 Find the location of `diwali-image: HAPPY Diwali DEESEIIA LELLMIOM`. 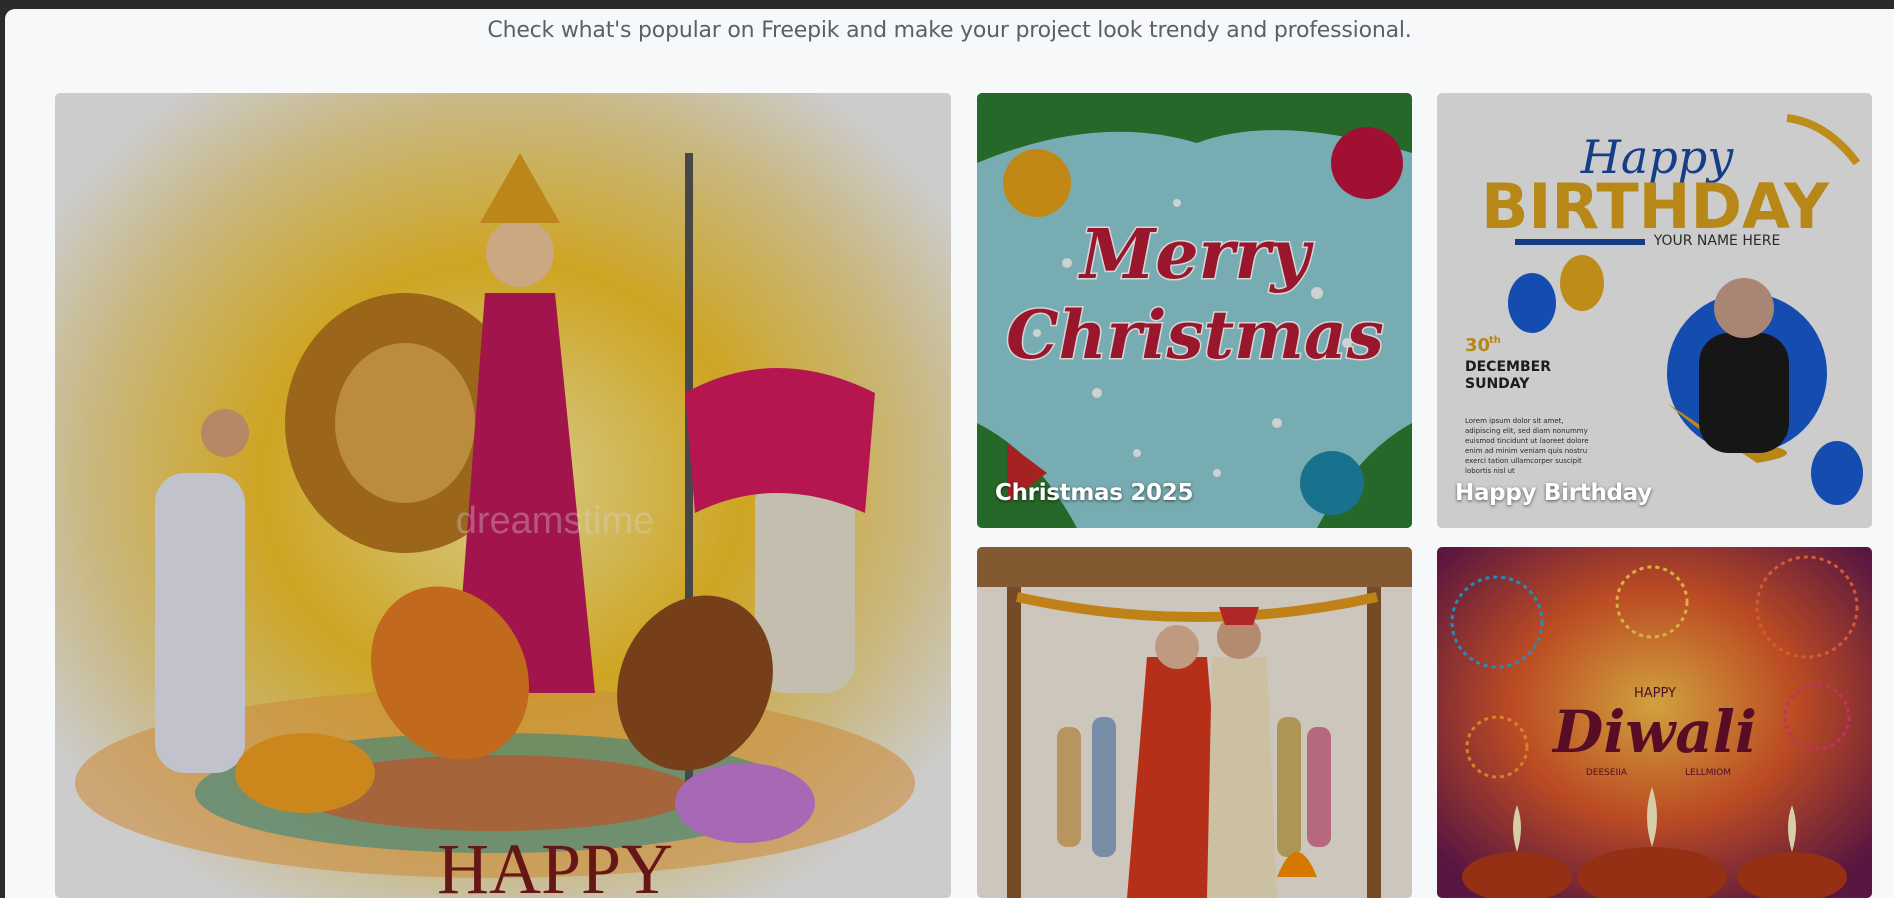

diwali-image: HAPPY Diwali DEESEIIA LELLMIOM is located at coordinates (1654, 722).